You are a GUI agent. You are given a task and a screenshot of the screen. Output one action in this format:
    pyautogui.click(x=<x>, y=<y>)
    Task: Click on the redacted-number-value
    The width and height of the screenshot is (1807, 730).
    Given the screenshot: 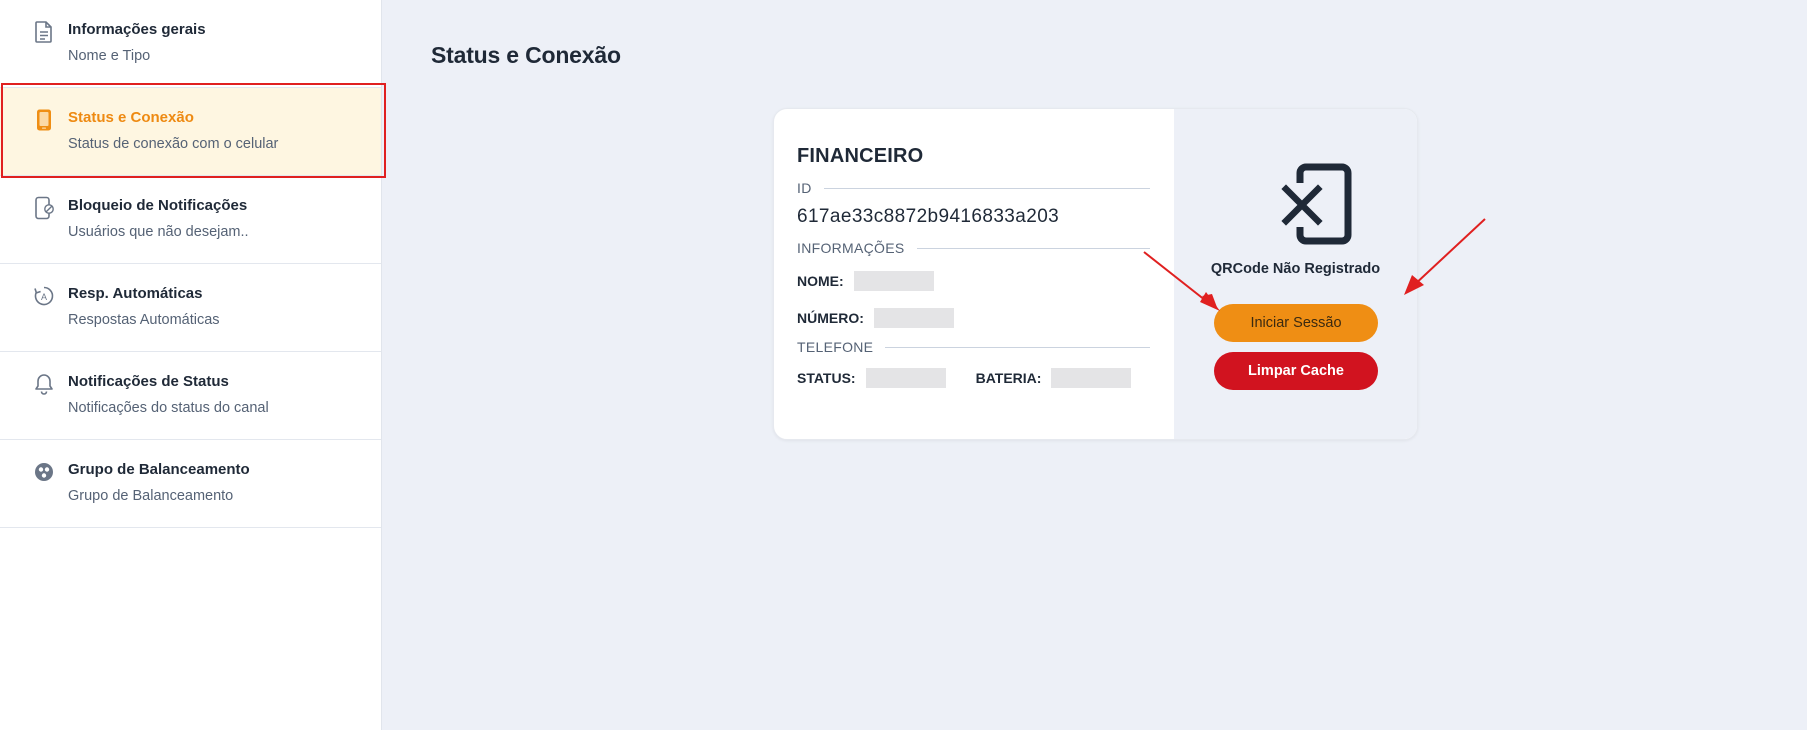 What is the action you would take?
    pyautogui.click(x=913, y=318)
    